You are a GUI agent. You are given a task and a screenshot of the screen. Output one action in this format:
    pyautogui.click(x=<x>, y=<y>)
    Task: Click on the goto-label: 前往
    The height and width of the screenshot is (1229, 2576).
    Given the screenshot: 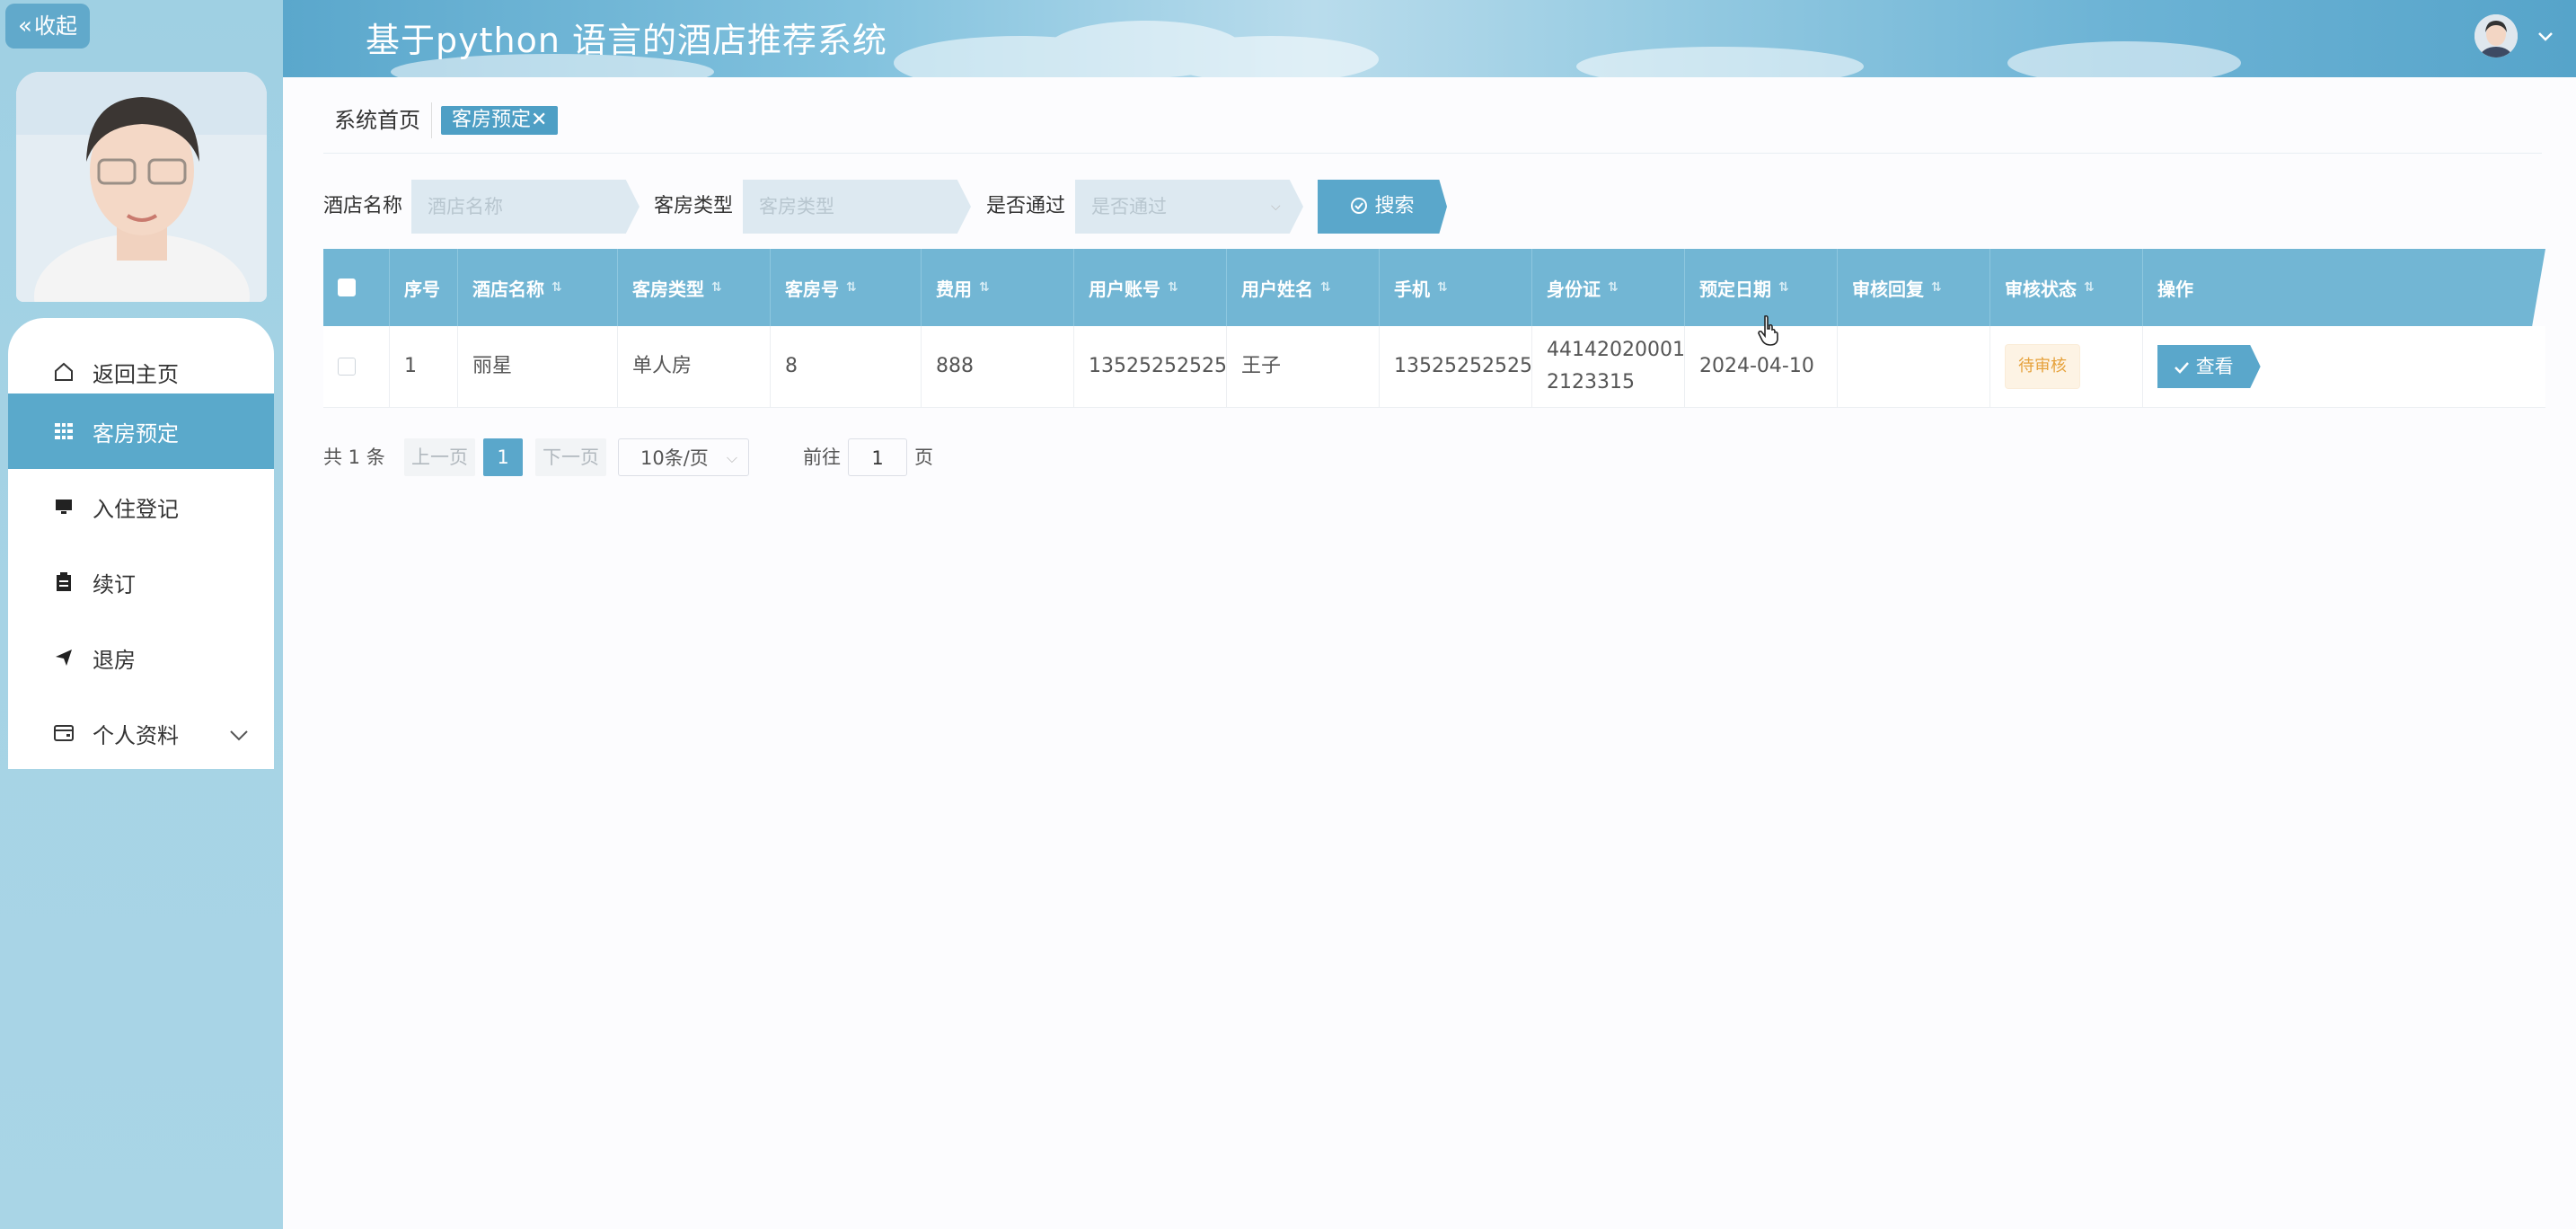 What is the action you would take?
    pyautogui.click(x=822, y=457)
    